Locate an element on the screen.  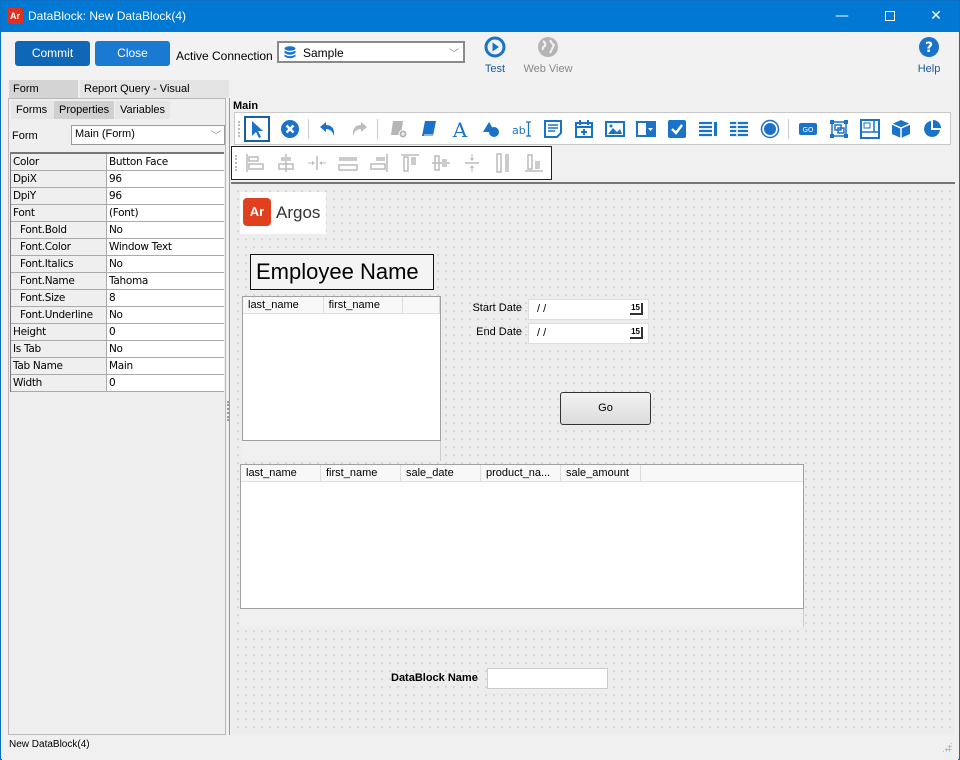
textbox-icon: ab is located at coordinates (521, 129).